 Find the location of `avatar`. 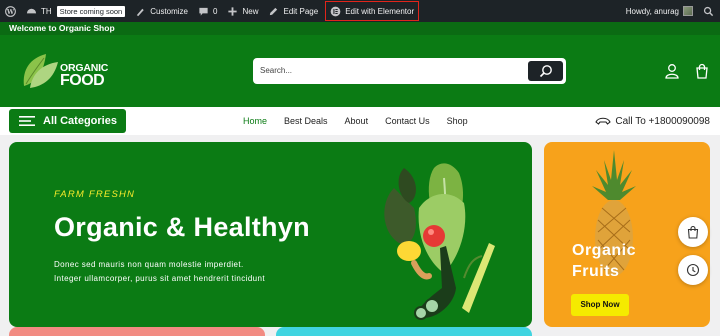

avatar is located at coordinates (688, 11).